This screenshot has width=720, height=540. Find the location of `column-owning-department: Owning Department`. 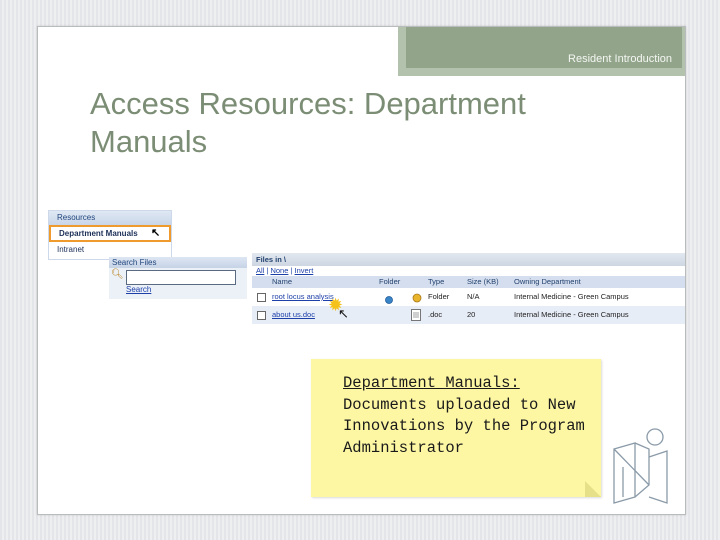

column-owning-department: Owning Department is located at coordinates (547, 282).